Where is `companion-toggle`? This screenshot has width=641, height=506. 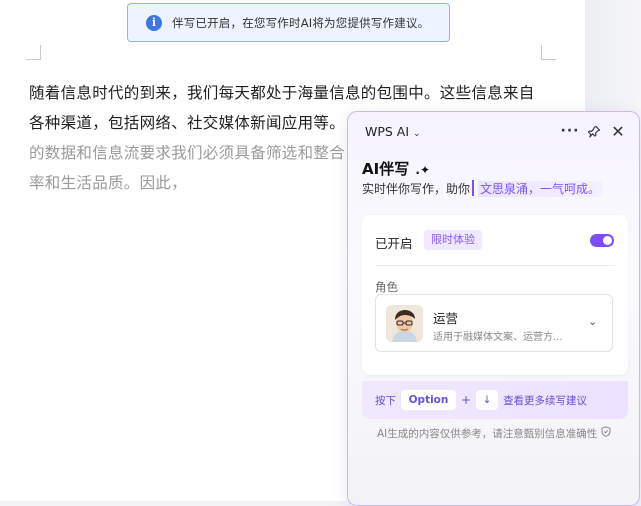
companion-toggle is located at coordinates (602, 240).